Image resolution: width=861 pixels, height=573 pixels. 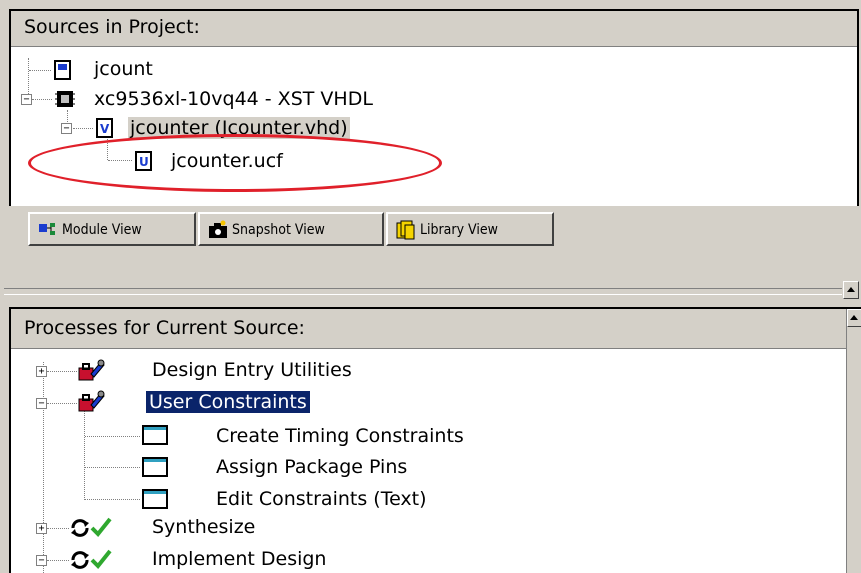 I want to click on process-synthesize-status, so click(x=110, y=528).